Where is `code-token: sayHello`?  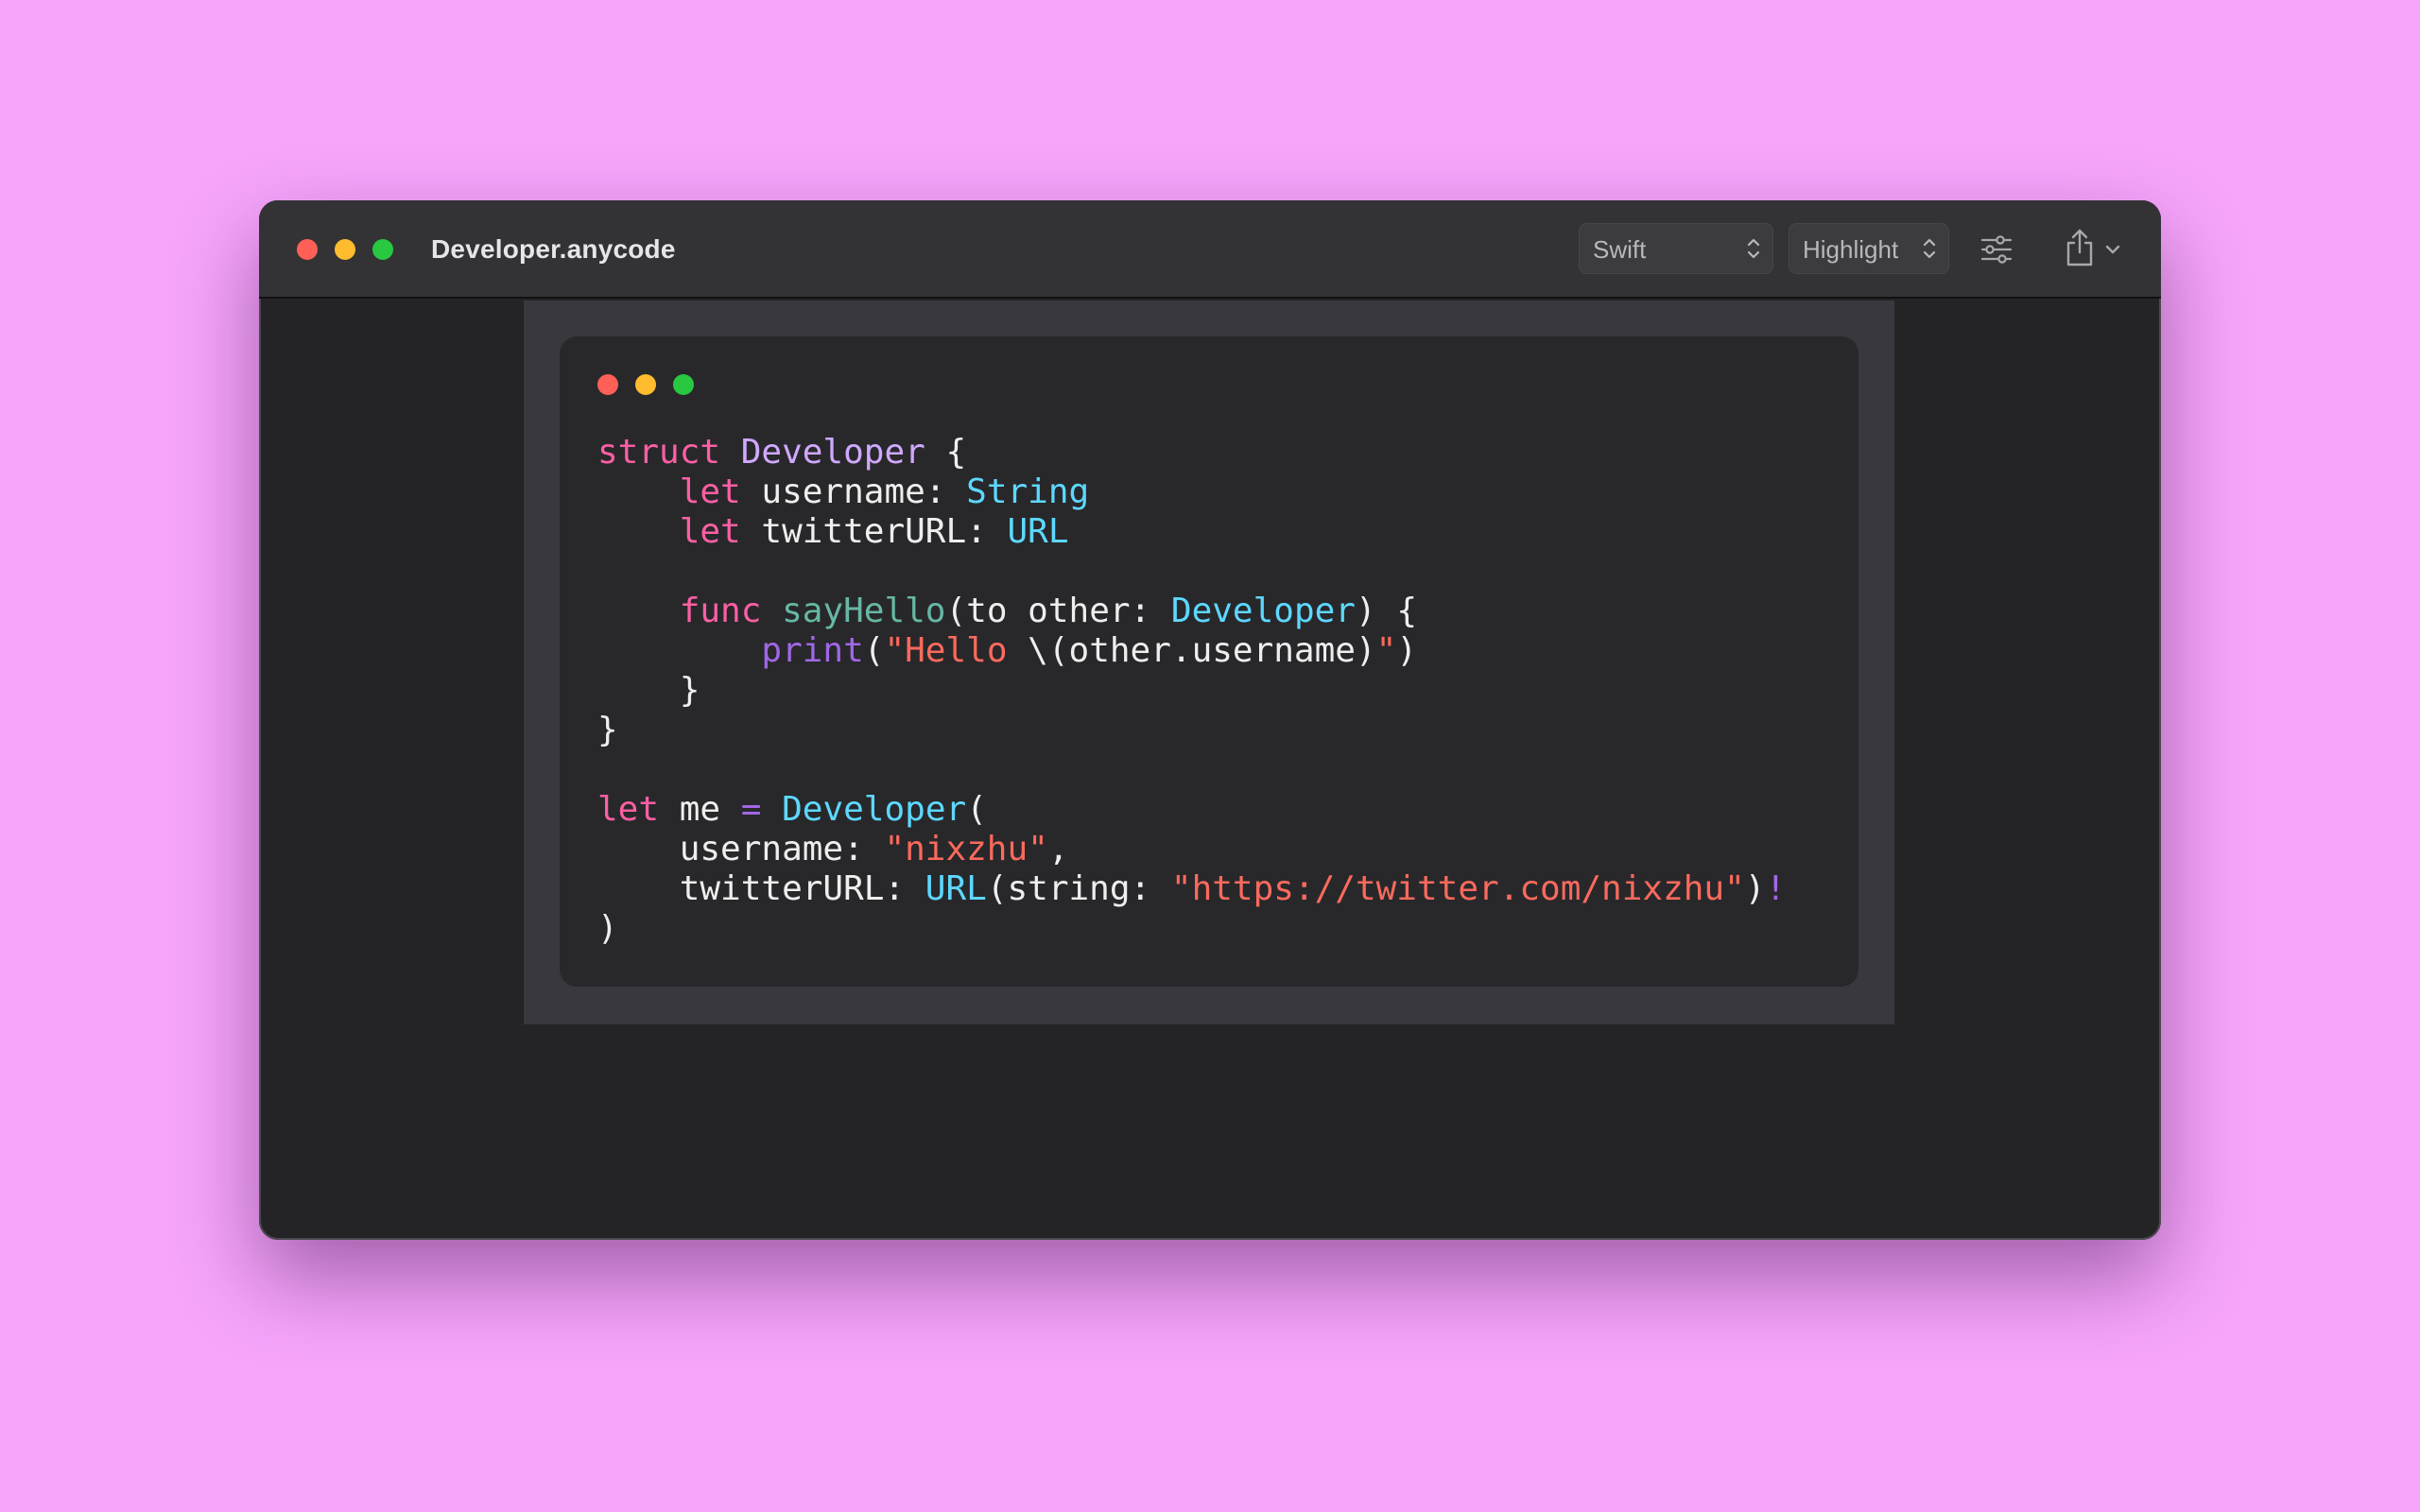 code-token: sayHello is located at coordinates (864, 611).